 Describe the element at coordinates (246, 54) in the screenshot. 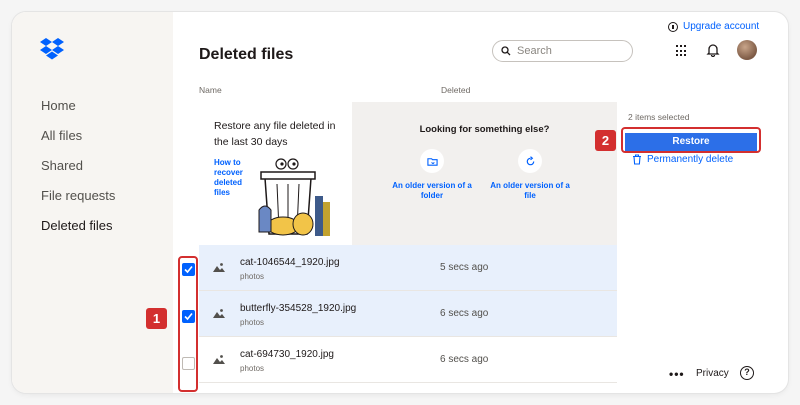

I see `page-title: Deleted files` at that location.